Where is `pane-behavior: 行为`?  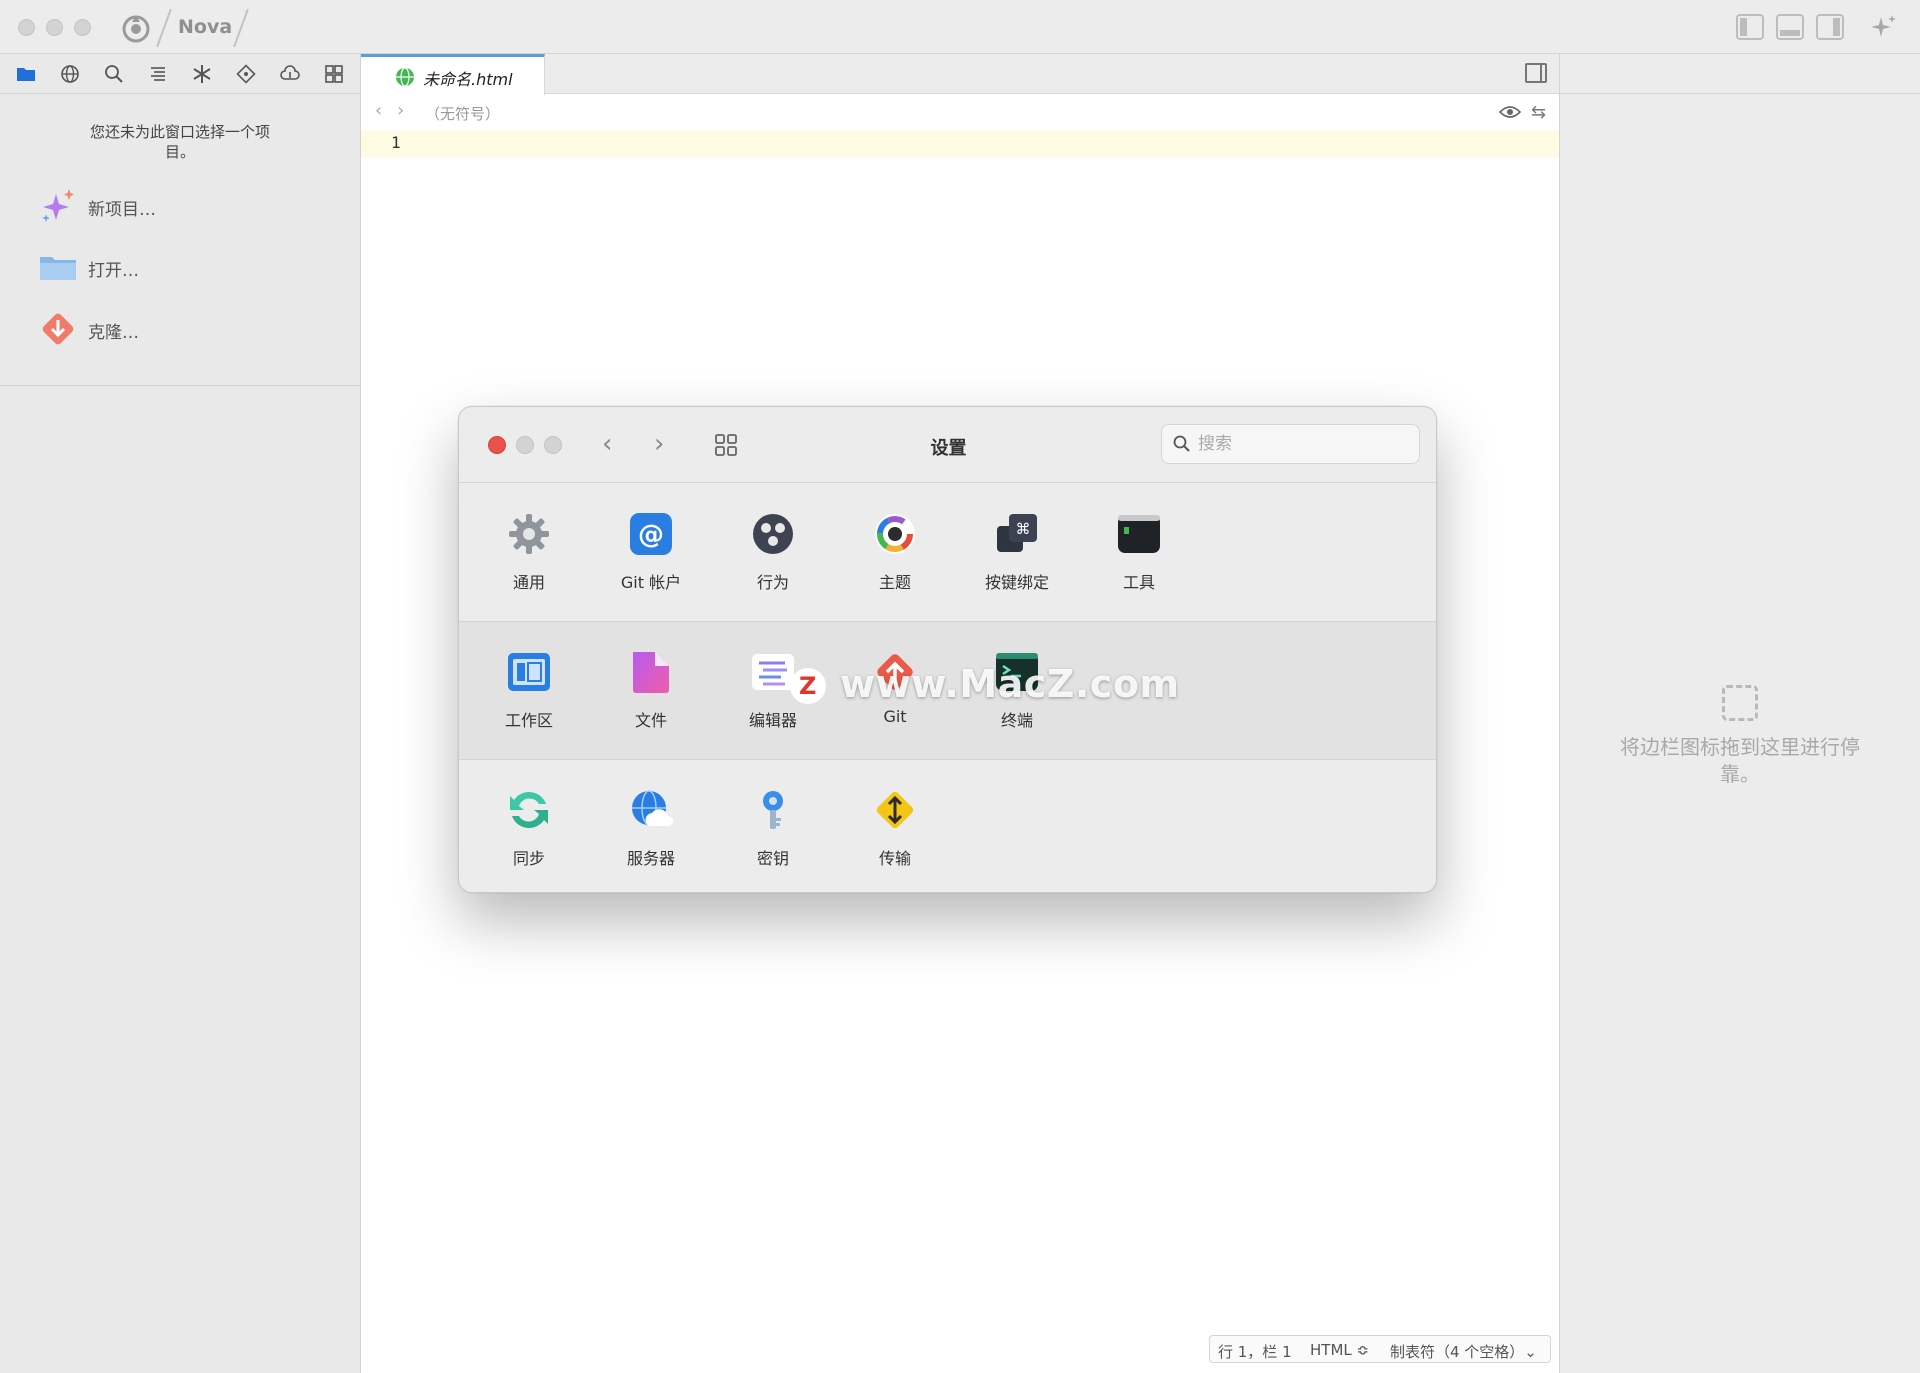
pane-behavior: 行为 is located at coordinates (773, 553).